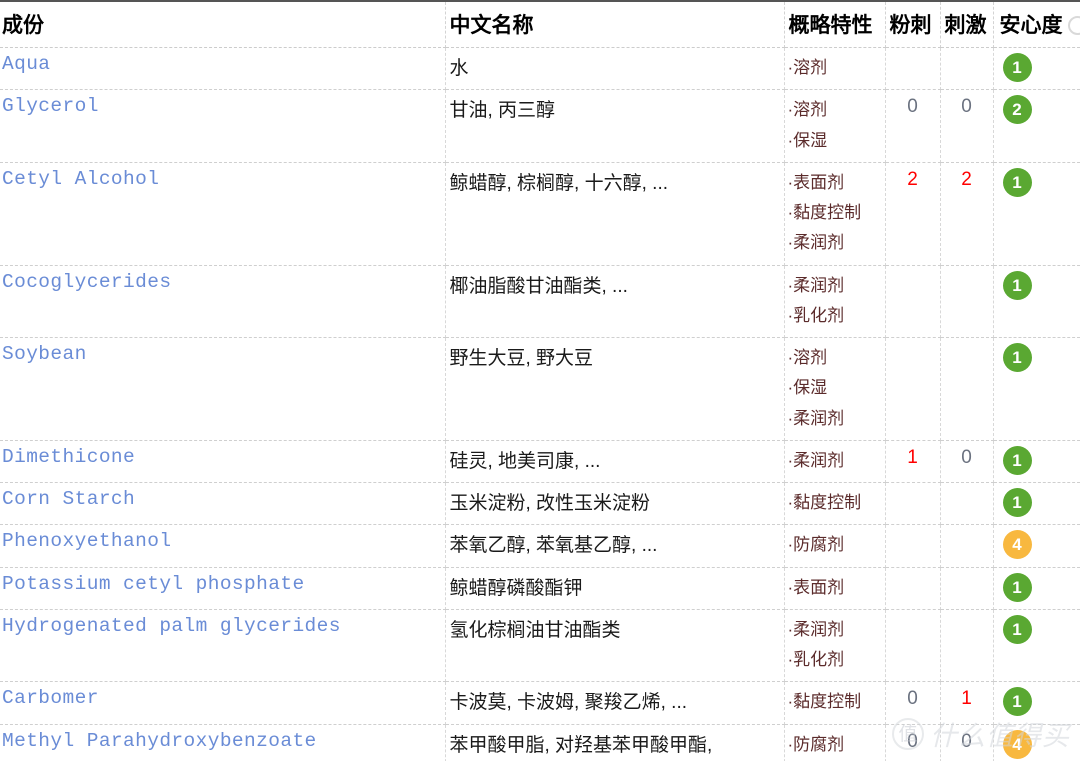  I want to click on table-row: Carbomer 卡波莫, 卡波姆, 聚羧乙烯, ... ·黏度控制 0 1 1, so click(540, 703).